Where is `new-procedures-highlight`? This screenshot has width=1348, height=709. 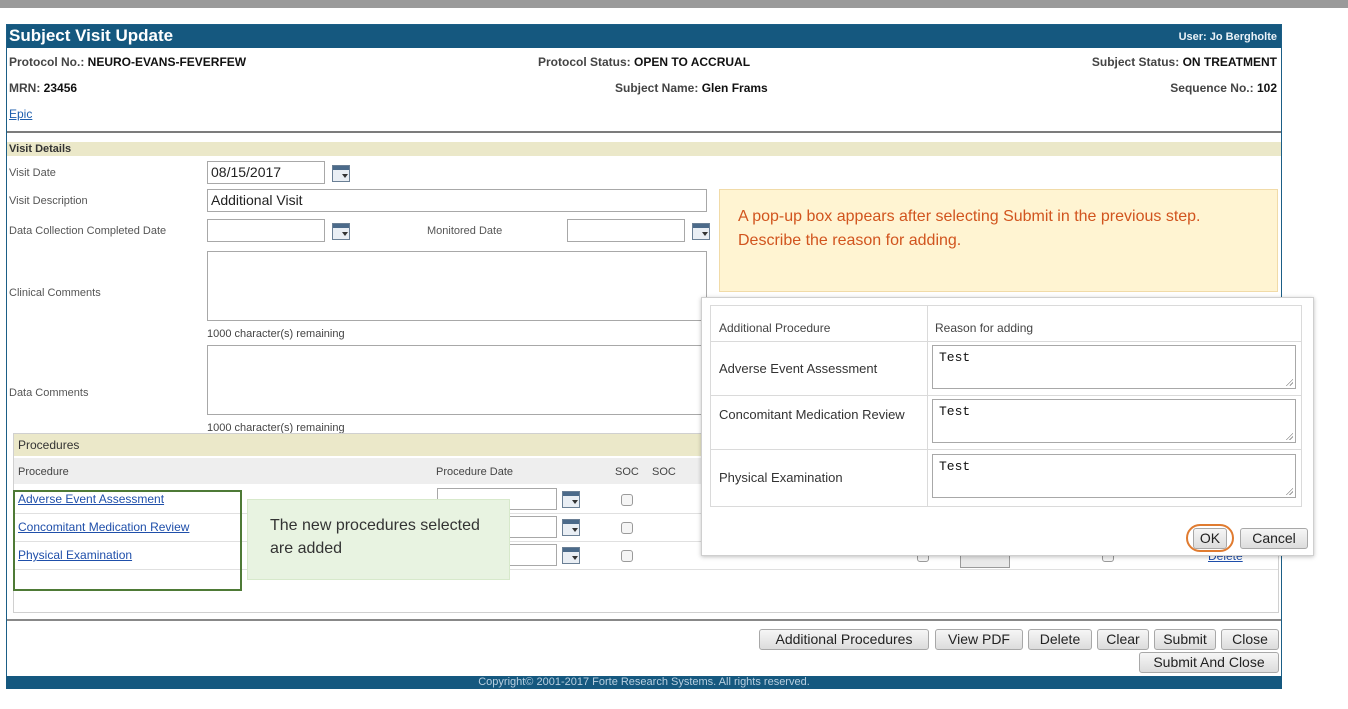 new-procedures-highlight is located at coordinates (127, 540).